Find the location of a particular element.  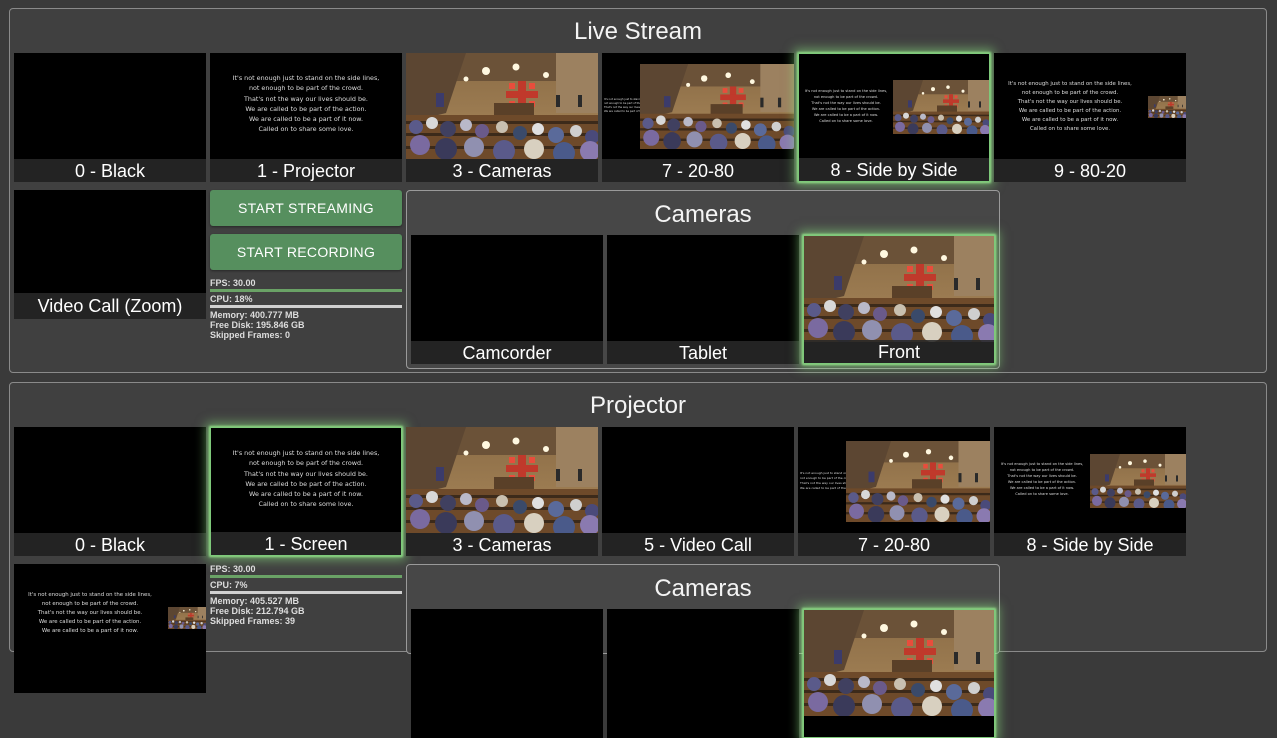

memory-readout: Memory: 405.527 MB is located at coordinates (255, 601).